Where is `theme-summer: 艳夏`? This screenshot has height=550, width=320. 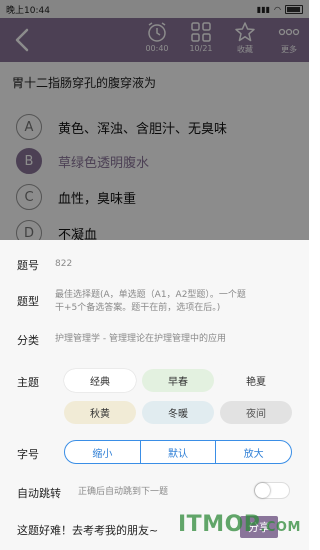 theme-summer: 艳夏 is located at coordinates (256, 380).